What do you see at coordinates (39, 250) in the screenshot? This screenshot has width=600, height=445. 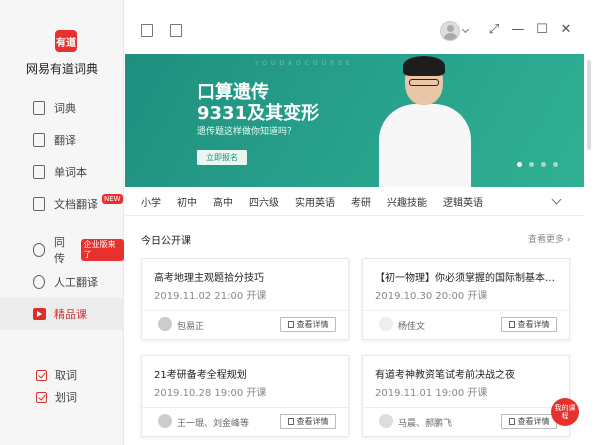 I see `cloud-icon` at bounding box center [39, 250].